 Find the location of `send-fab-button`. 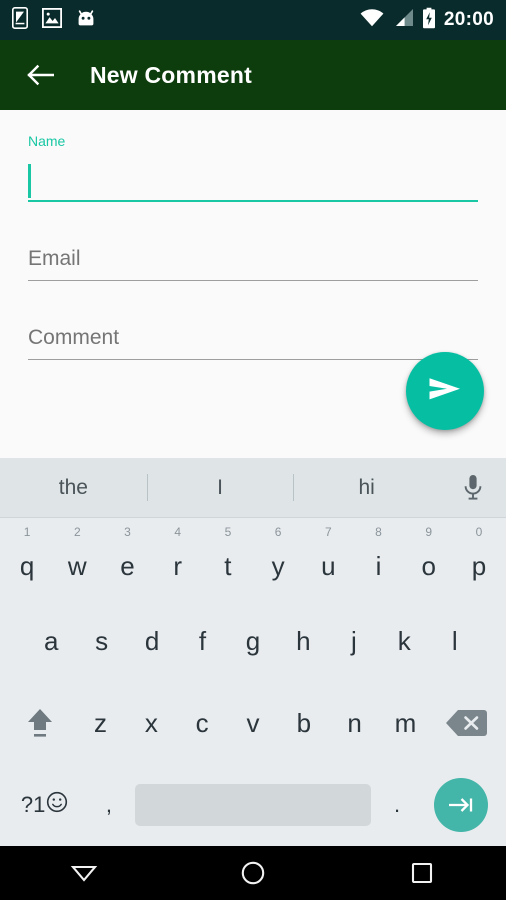

send-fab-button is located at coordinates (445, 391).